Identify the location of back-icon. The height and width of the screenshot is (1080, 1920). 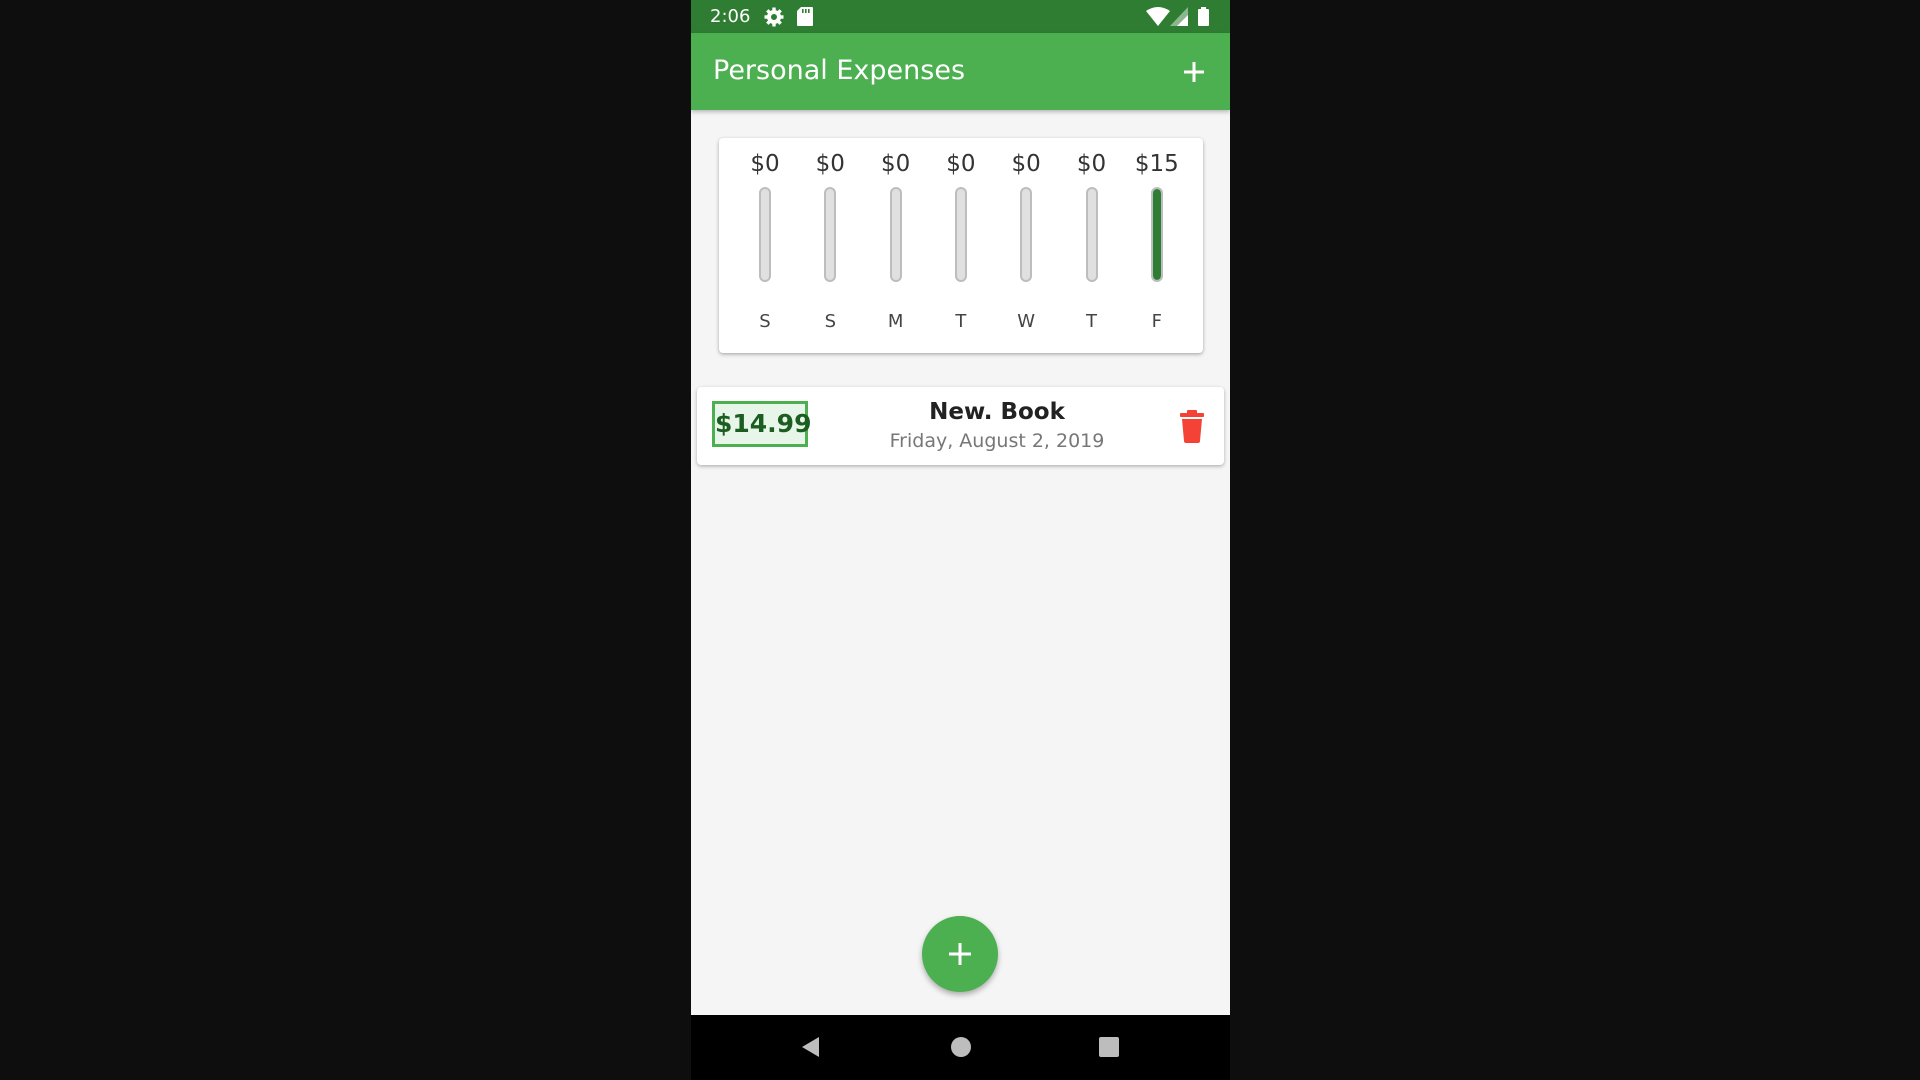
(811, 1047).